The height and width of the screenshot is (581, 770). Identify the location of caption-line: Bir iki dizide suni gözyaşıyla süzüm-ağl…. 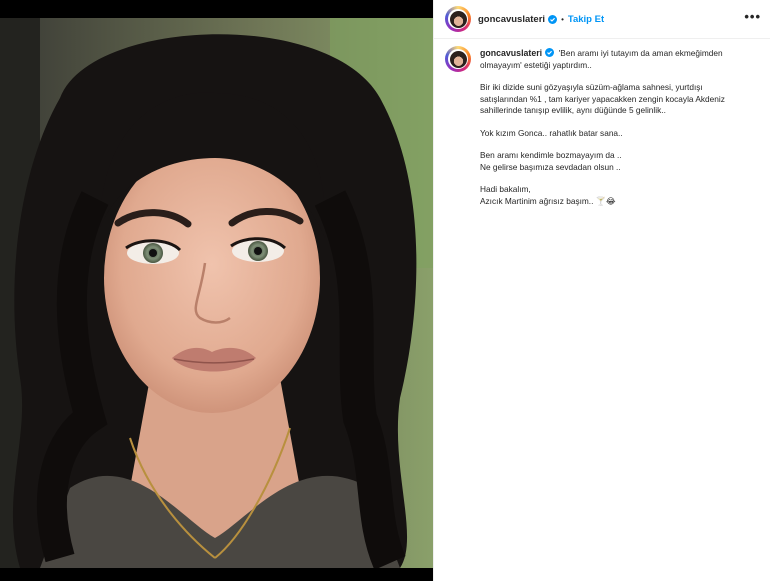
(591, 87).